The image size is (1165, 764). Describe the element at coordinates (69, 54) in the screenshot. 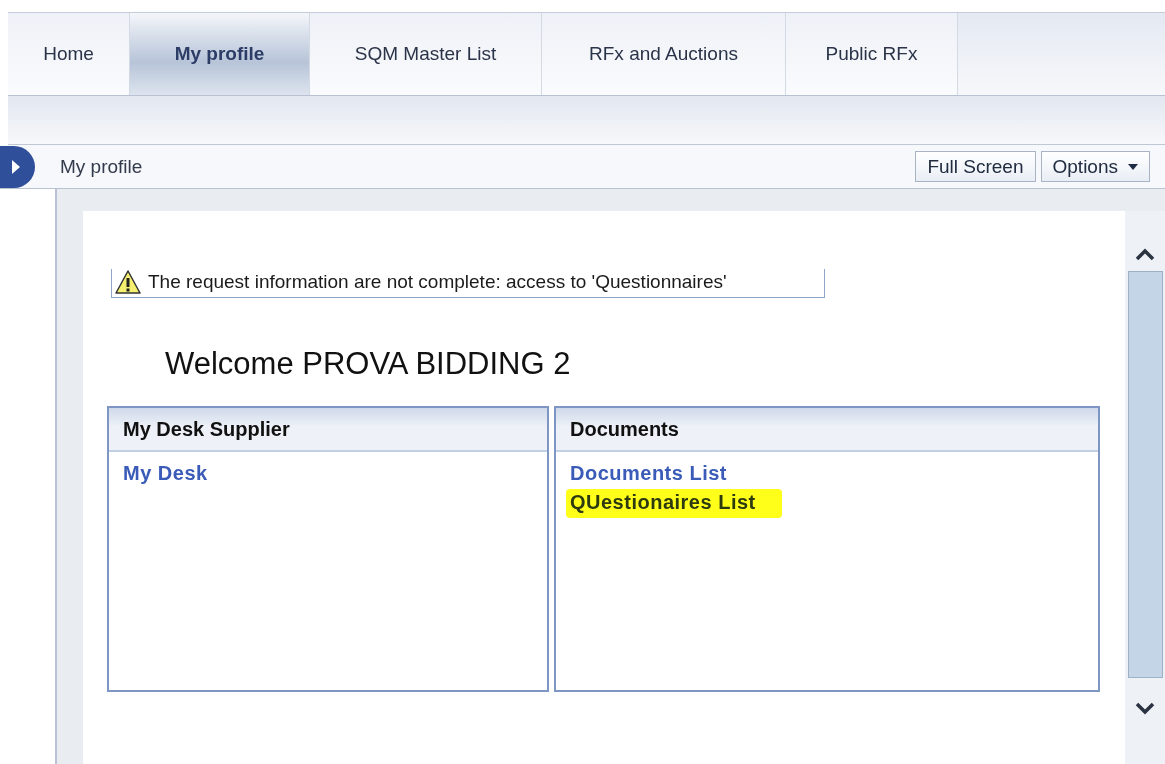

I see `nav-tab: Home` at that location.